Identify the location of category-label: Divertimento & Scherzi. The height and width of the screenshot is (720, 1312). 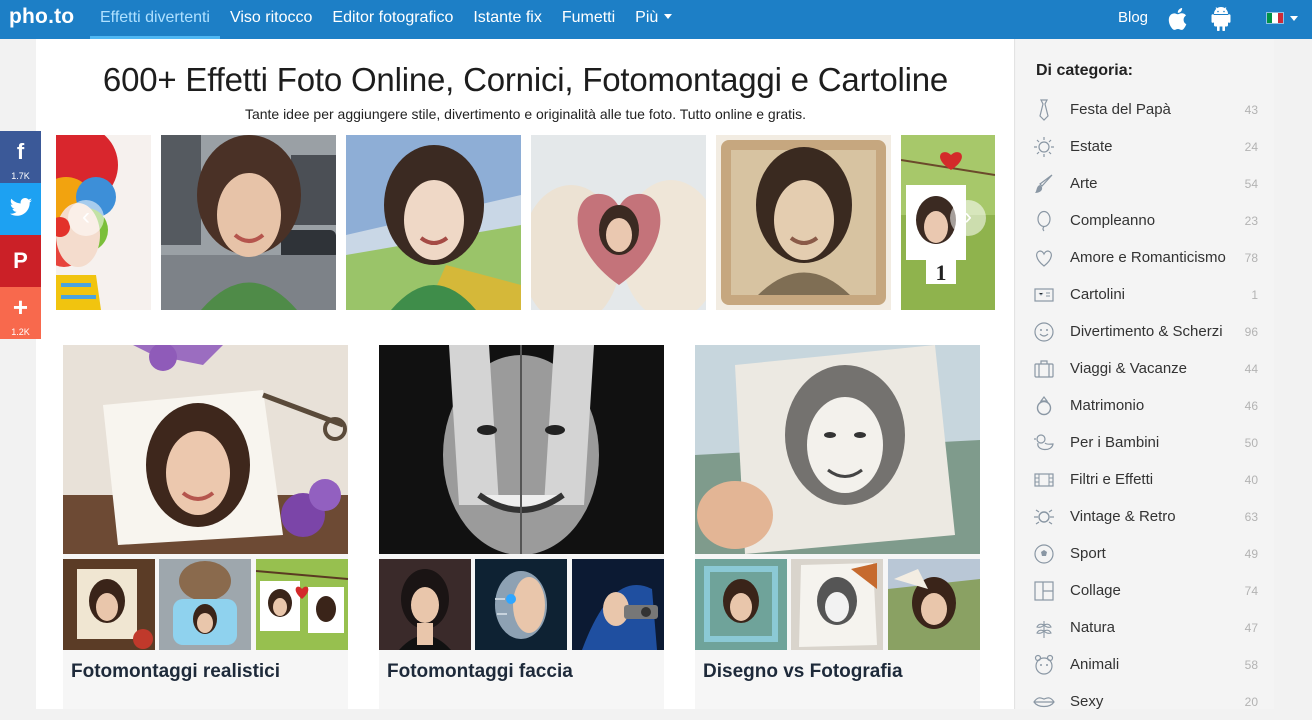
(1146, 331).